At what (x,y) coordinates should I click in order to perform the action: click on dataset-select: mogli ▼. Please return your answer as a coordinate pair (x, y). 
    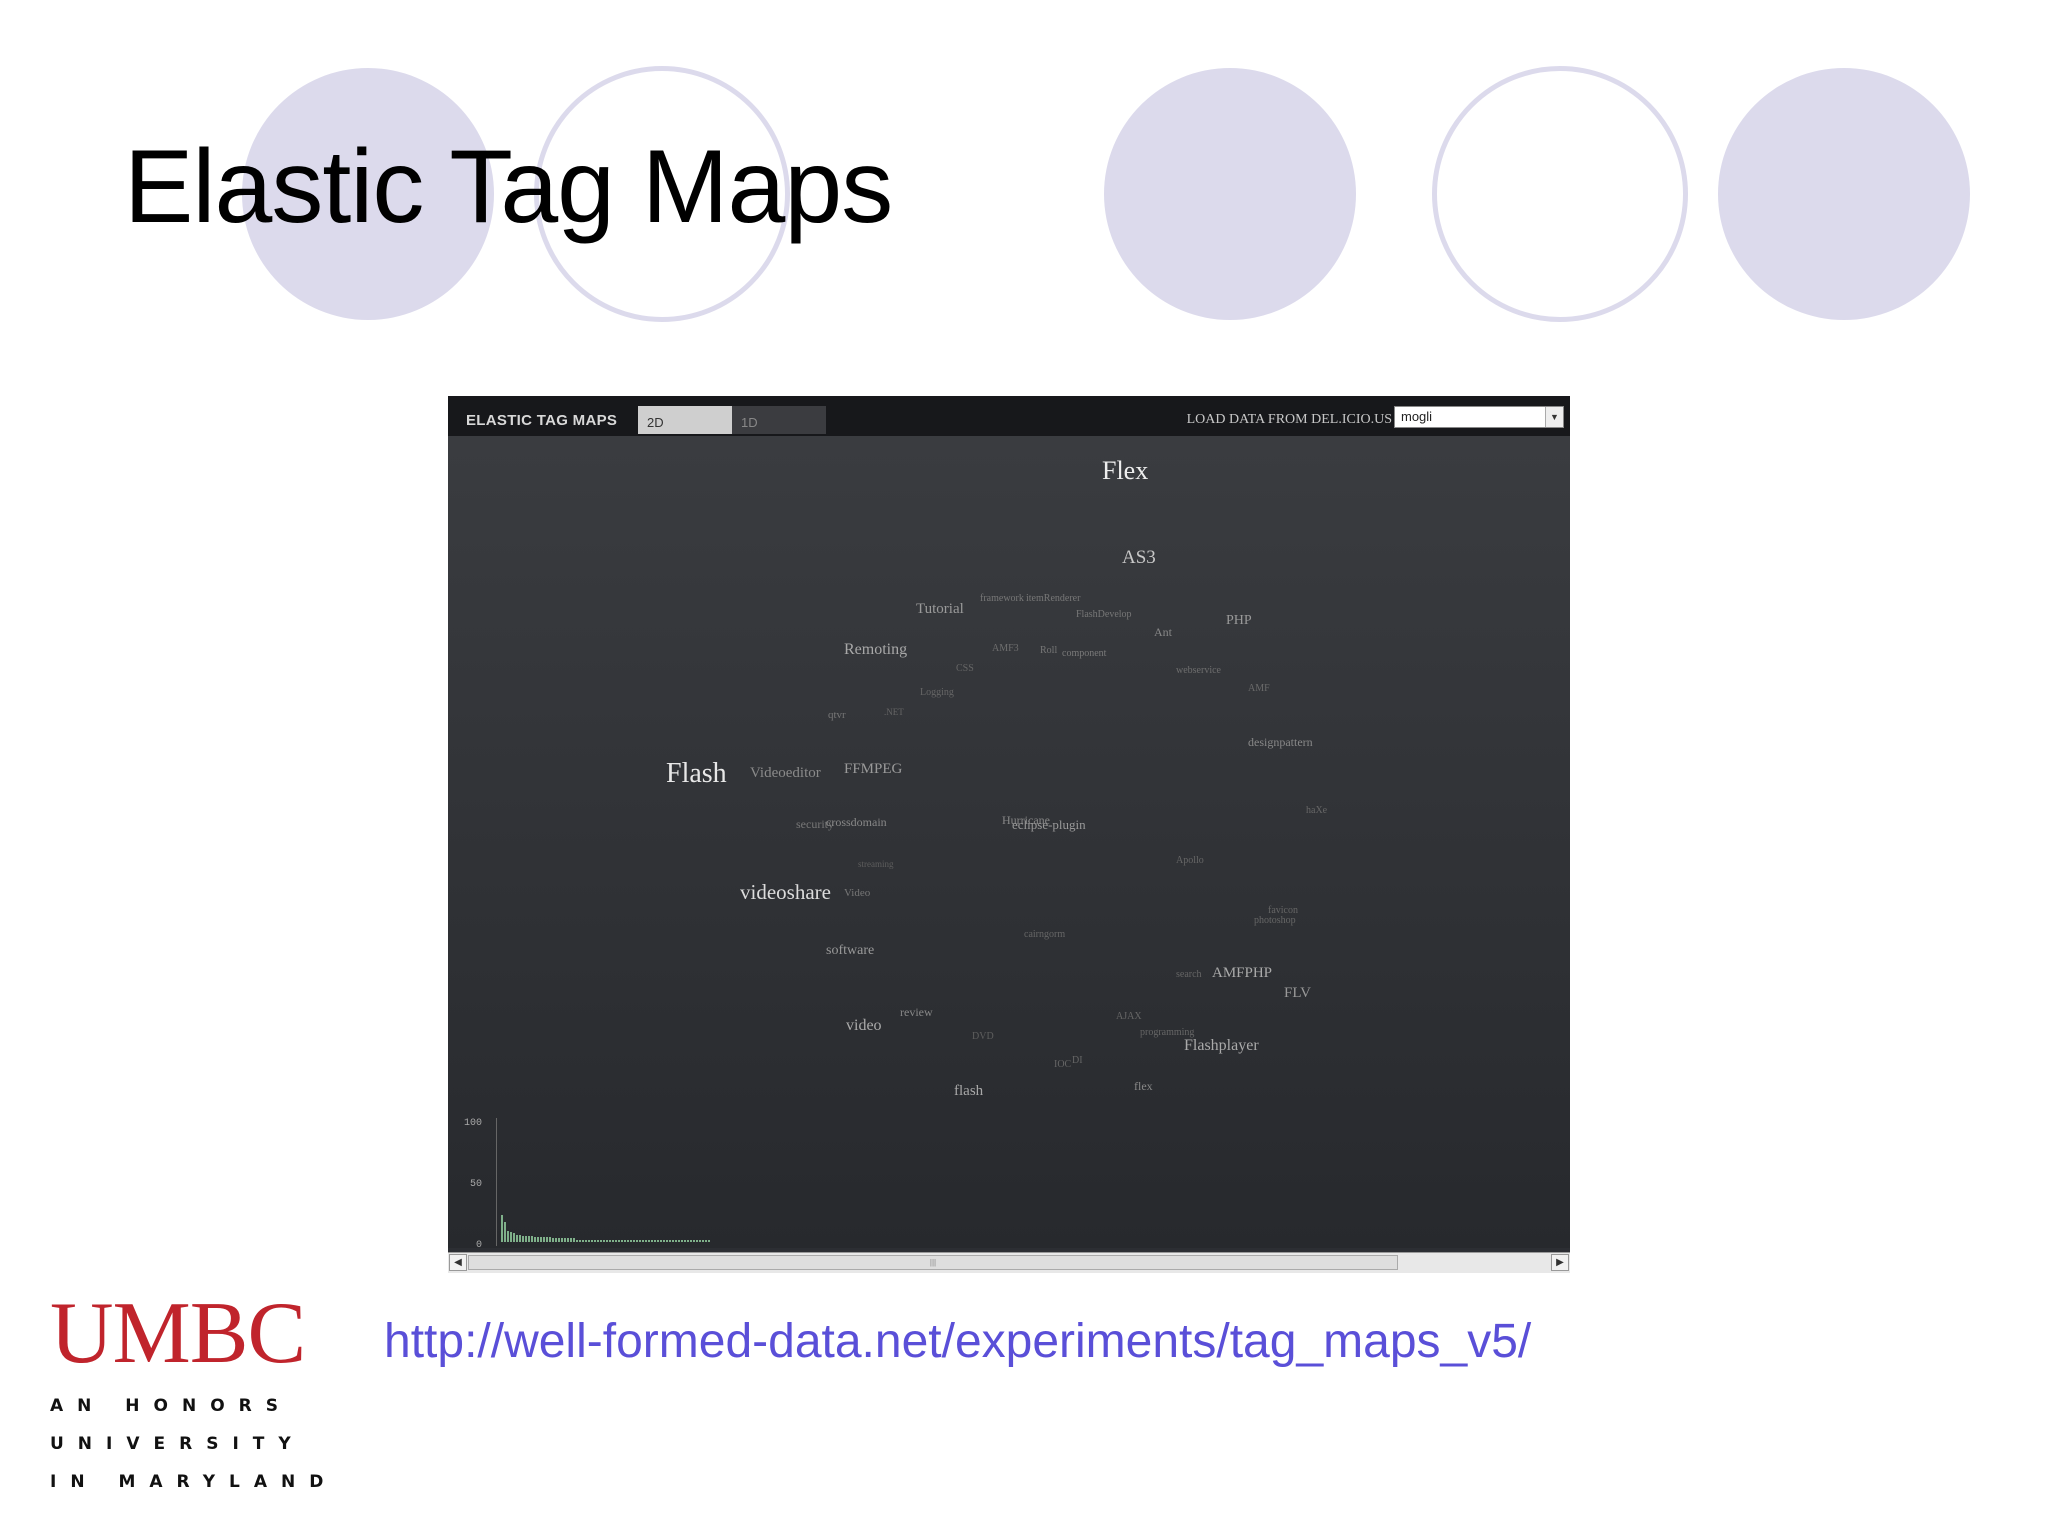
    Looking at the image, I should click on (1479, 417).